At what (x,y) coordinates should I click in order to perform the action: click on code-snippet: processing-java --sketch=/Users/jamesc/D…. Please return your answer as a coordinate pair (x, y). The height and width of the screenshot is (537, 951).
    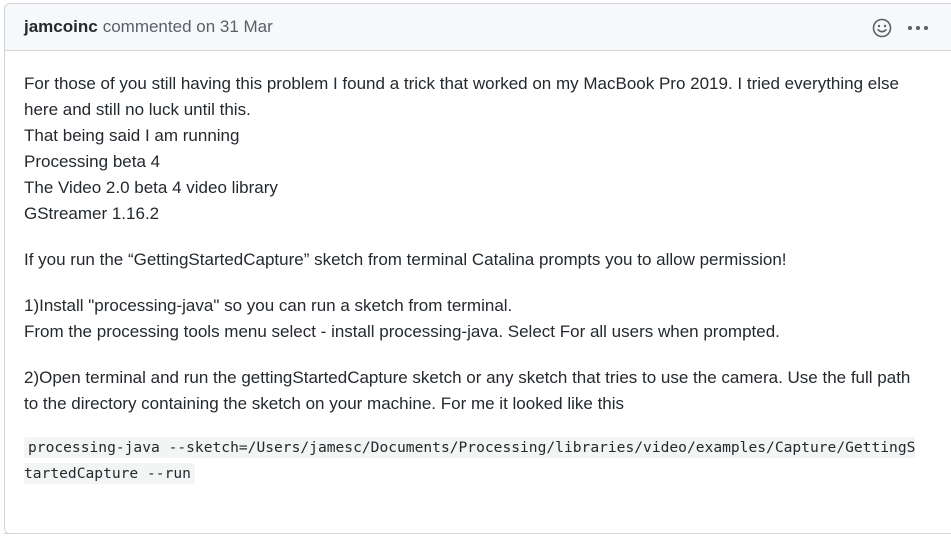
    Looking at the image, I should click on (474, 461).